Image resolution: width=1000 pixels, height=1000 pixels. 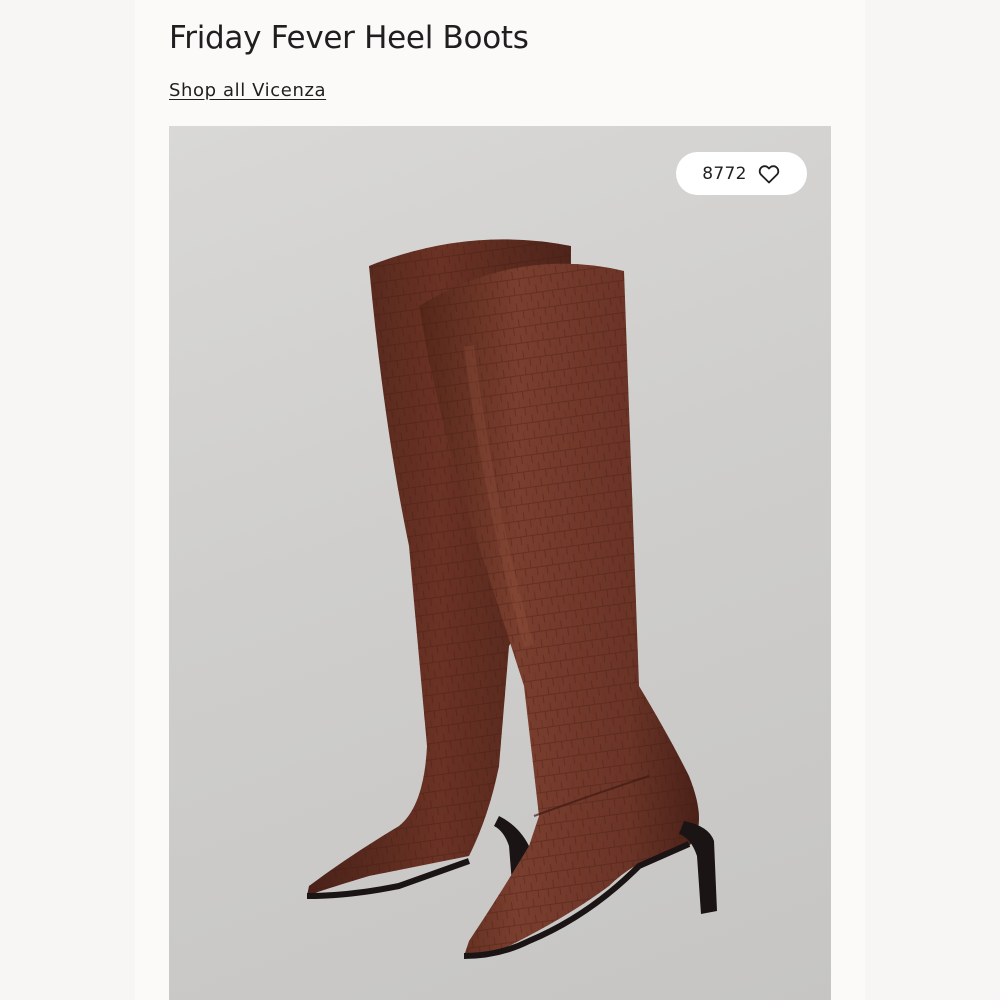 What do you see at coordinates (768, 173) in the screenshot?
I see `heart-icon` at bounding box center [768, 173].